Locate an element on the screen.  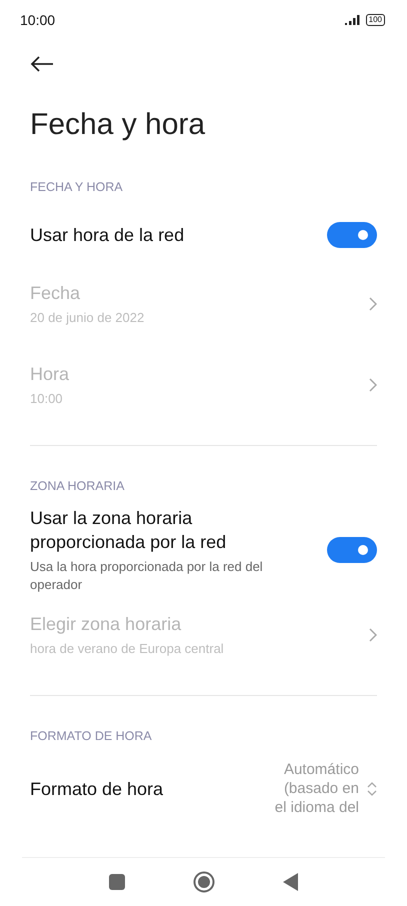
setting-description: Usa la hora proporcionada por la red del operador is located at coordinates (147, 576).